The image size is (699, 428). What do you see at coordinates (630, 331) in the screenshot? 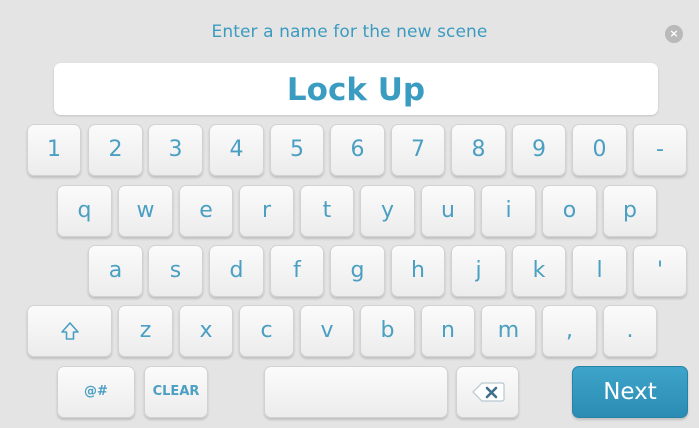
I see `key-period: .` at bounding box center [630, 331].